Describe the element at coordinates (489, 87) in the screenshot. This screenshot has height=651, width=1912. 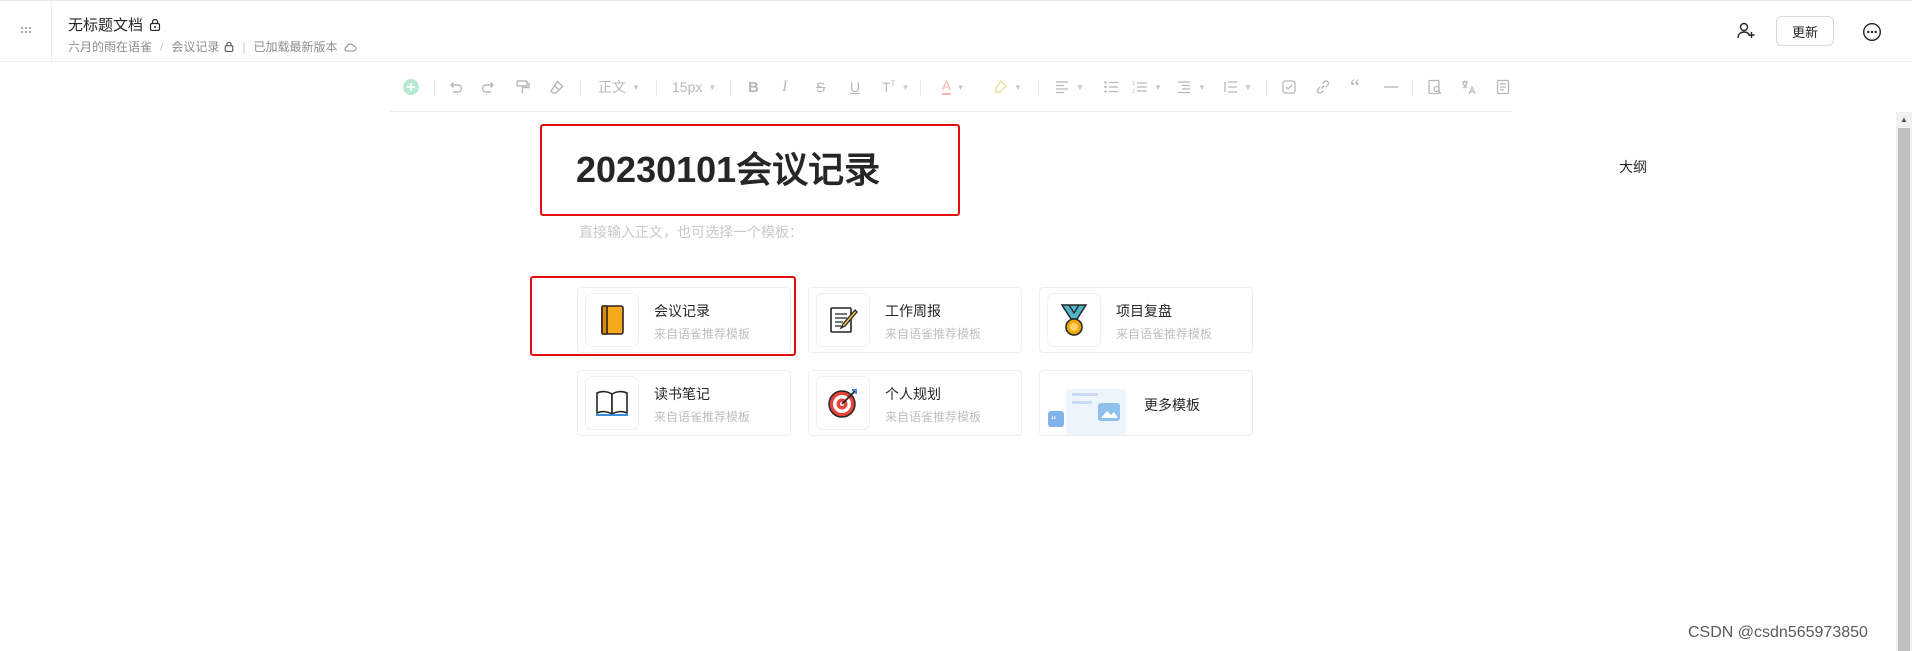
I see `redo-icon` at that location.